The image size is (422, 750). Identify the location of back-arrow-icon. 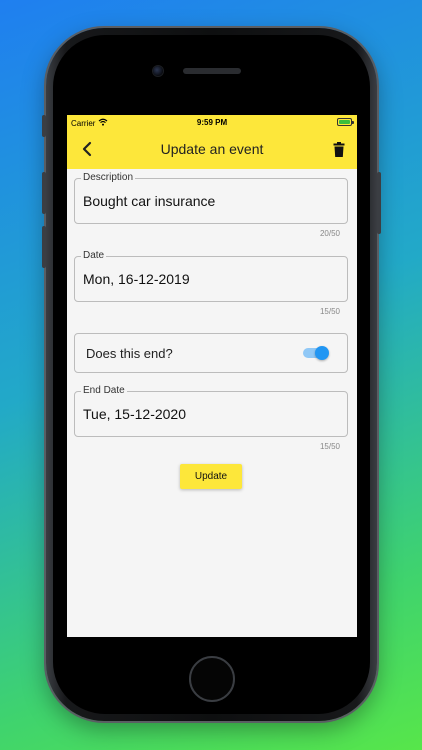
(87, 149).